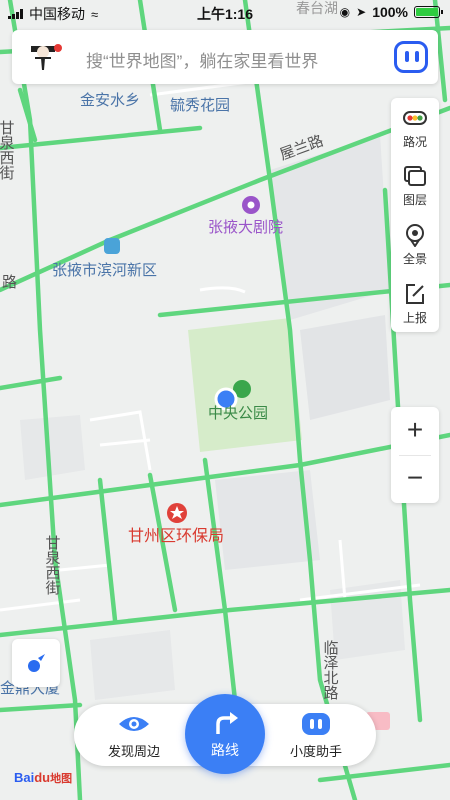 This screenshot has width=450, height=800. I want to click on battery-percent: 100%, so click(390, 12).